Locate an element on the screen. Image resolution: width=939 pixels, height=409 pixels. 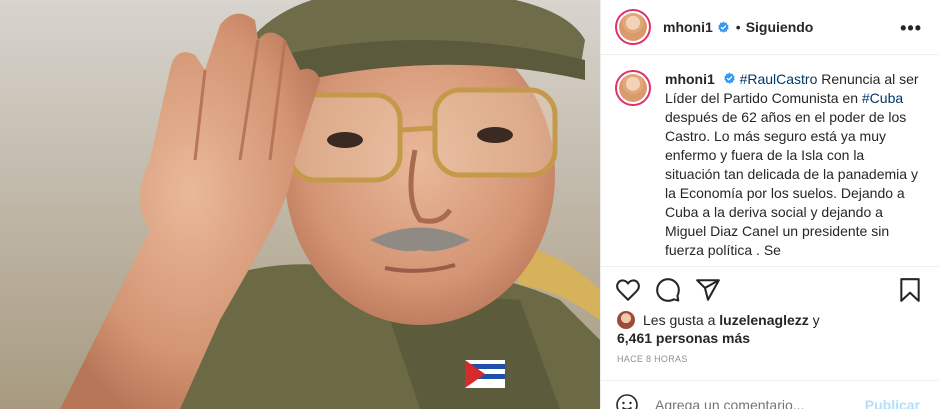
heart-icon is located at coordinates (628, 290).